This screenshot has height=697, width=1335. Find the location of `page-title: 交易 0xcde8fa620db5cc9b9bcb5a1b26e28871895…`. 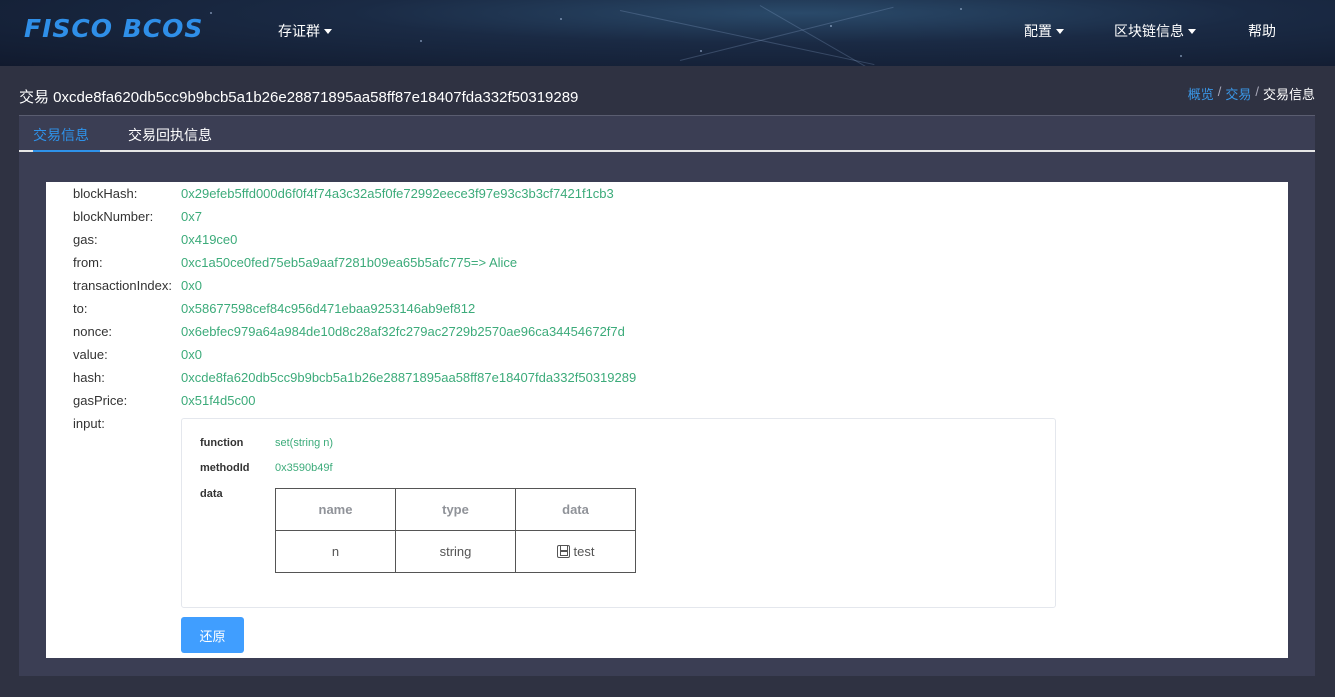

page-title: 交易 0xcde8fa620db5cc9b9bcb5a1b26e28871895… is located at coordinates (299, 97).